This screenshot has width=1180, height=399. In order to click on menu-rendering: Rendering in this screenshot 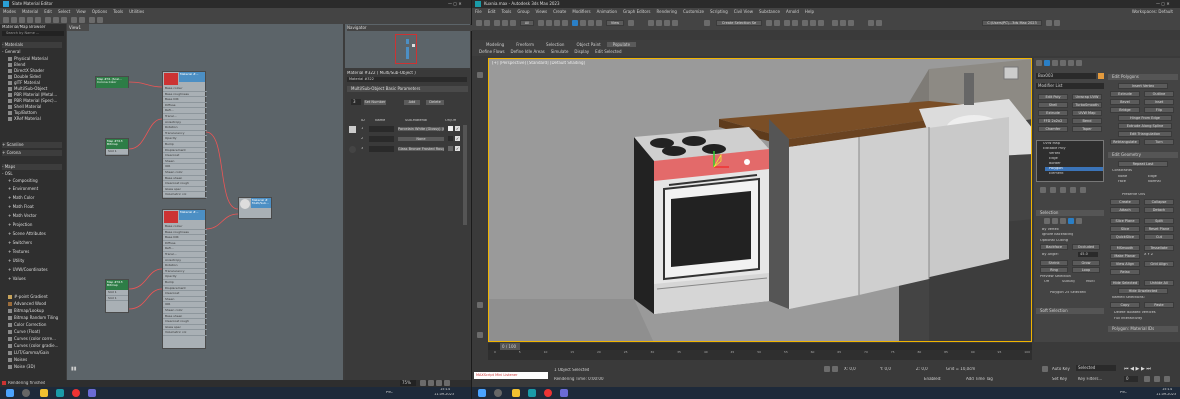, I will do `click(667, 11)`.